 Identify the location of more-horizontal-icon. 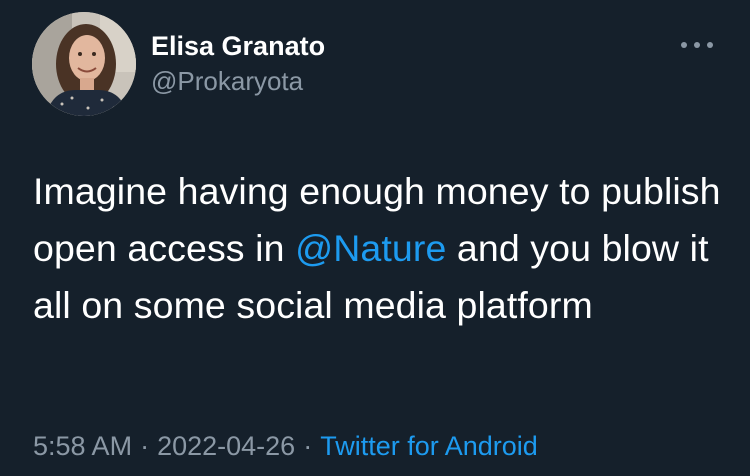
(697, 45).